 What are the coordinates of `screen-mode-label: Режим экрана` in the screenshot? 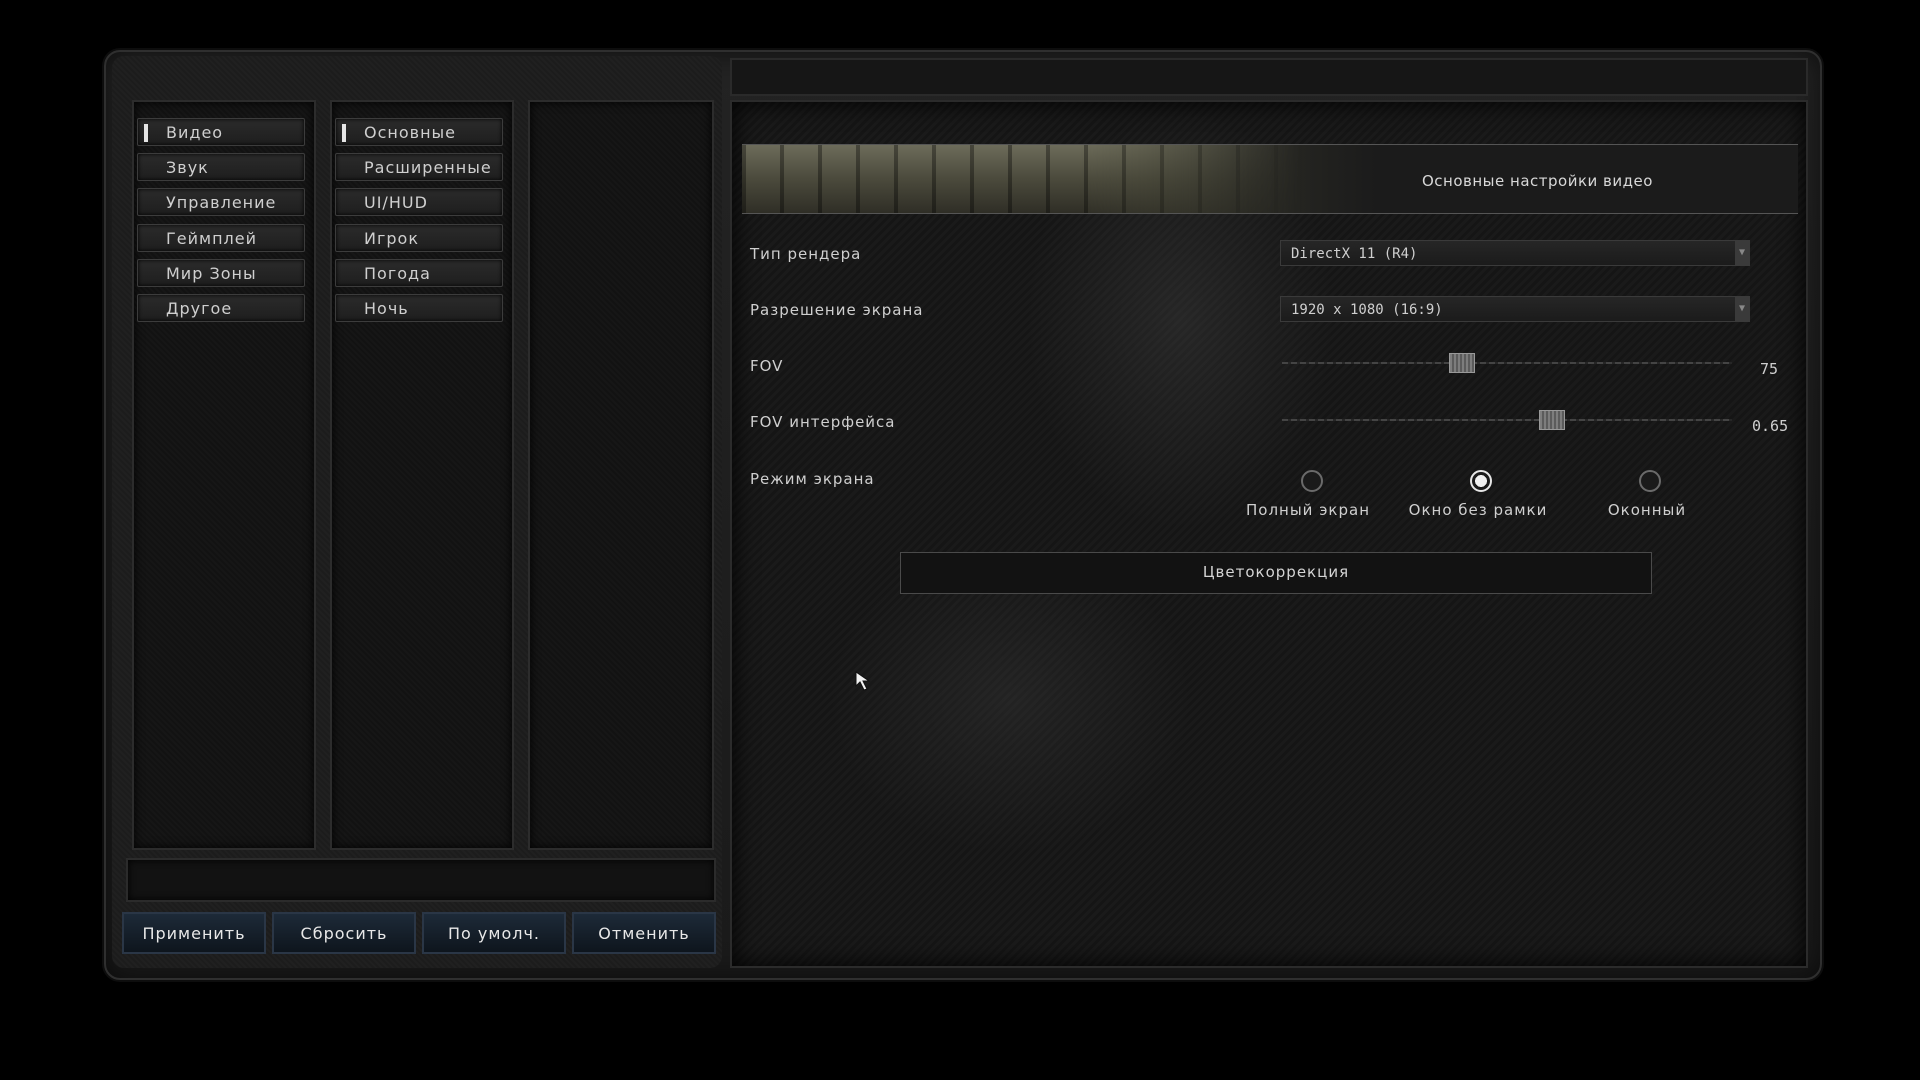 It's located at (812, 479).